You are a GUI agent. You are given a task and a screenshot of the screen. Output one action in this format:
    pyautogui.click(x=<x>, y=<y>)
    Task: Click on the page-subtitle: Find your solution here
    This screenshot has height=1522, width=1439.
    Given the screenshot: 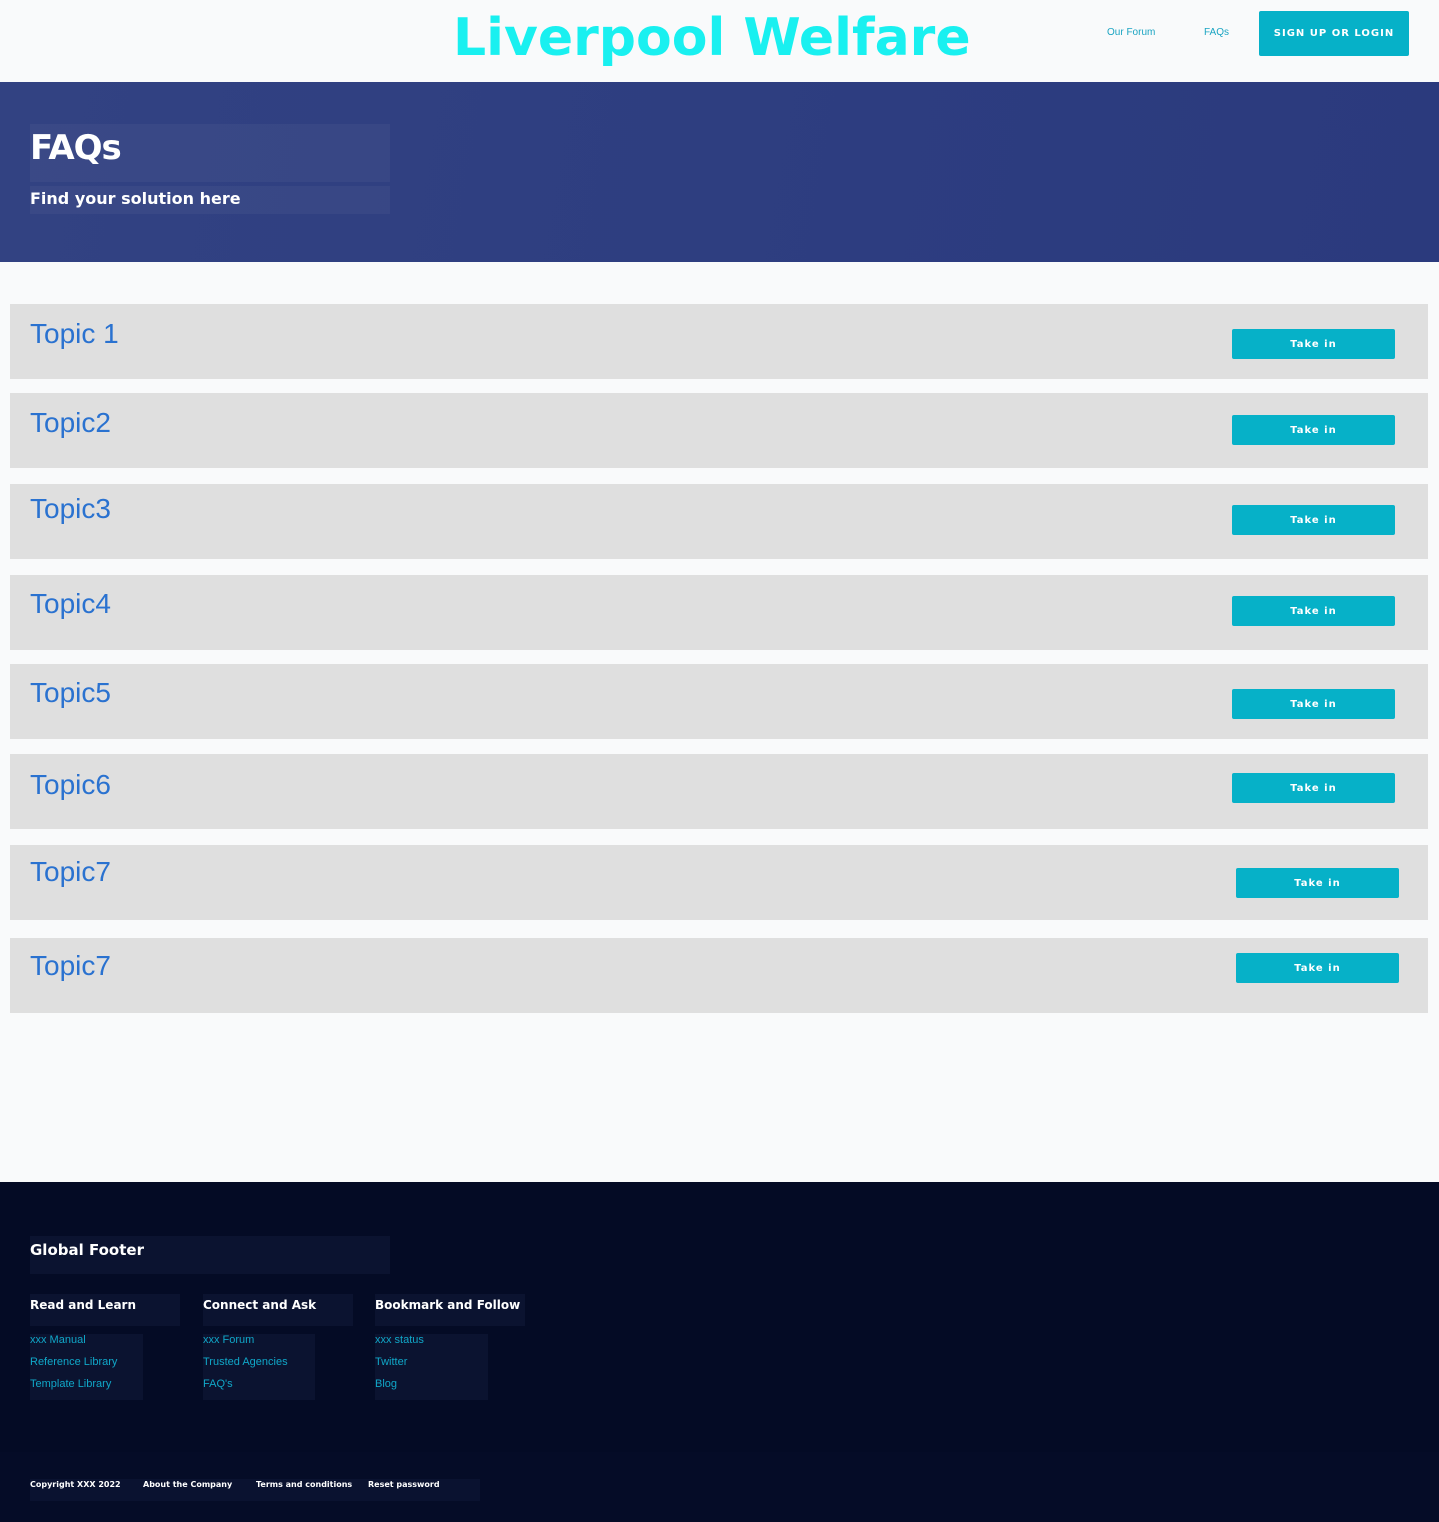 What is the action you would take?
    pyautogui.click(x=135, y=198)
    